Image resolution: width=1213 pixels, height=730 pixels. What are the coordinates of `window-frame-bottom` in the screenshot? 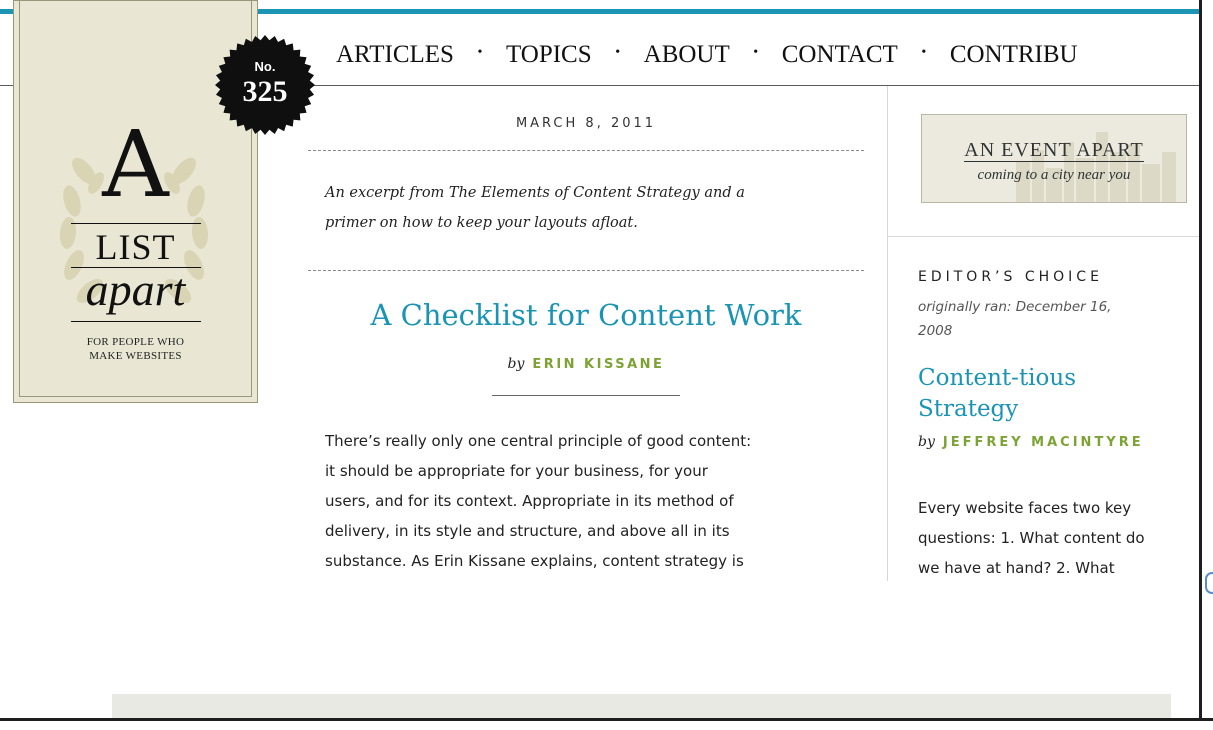 It's located at (606, 724).